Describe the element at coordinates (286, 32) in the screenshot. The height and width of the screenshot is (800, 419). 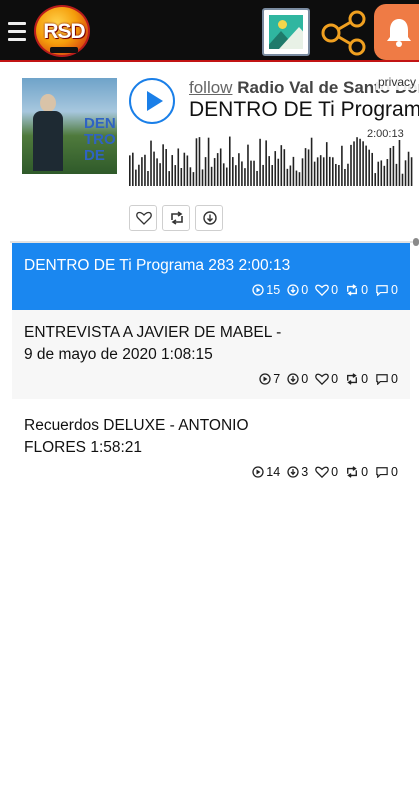
I see `image-icon` at that location.